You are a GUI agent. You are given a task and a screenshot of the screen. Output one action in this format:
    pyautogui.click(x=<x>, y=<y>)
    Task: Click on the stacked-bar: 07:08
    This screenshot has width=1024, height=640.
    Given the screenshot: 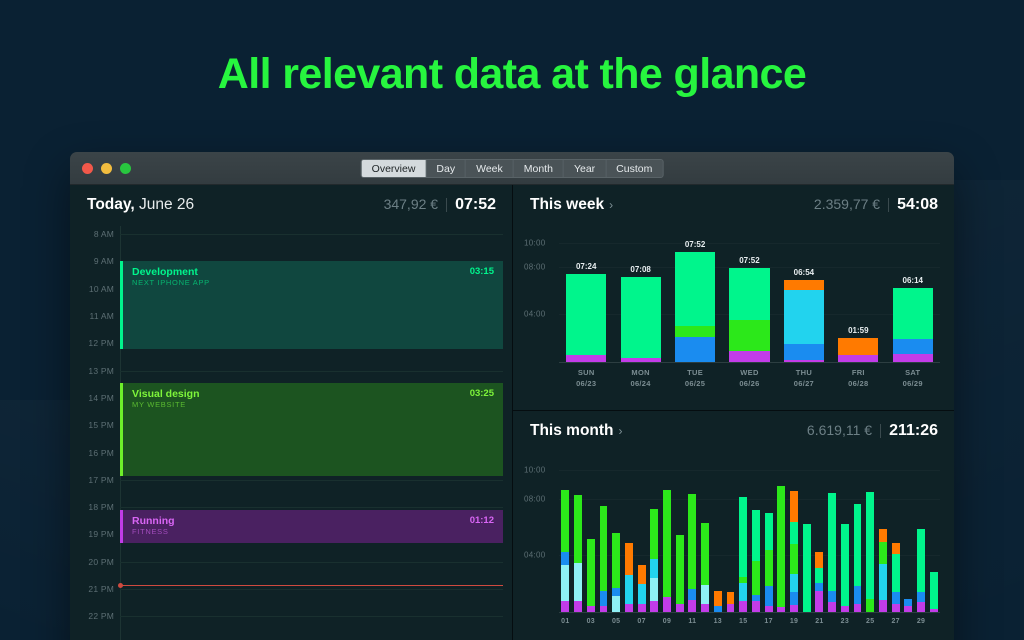 What is the action you would take?
    pyautogui.click(x=640, y=313)
    